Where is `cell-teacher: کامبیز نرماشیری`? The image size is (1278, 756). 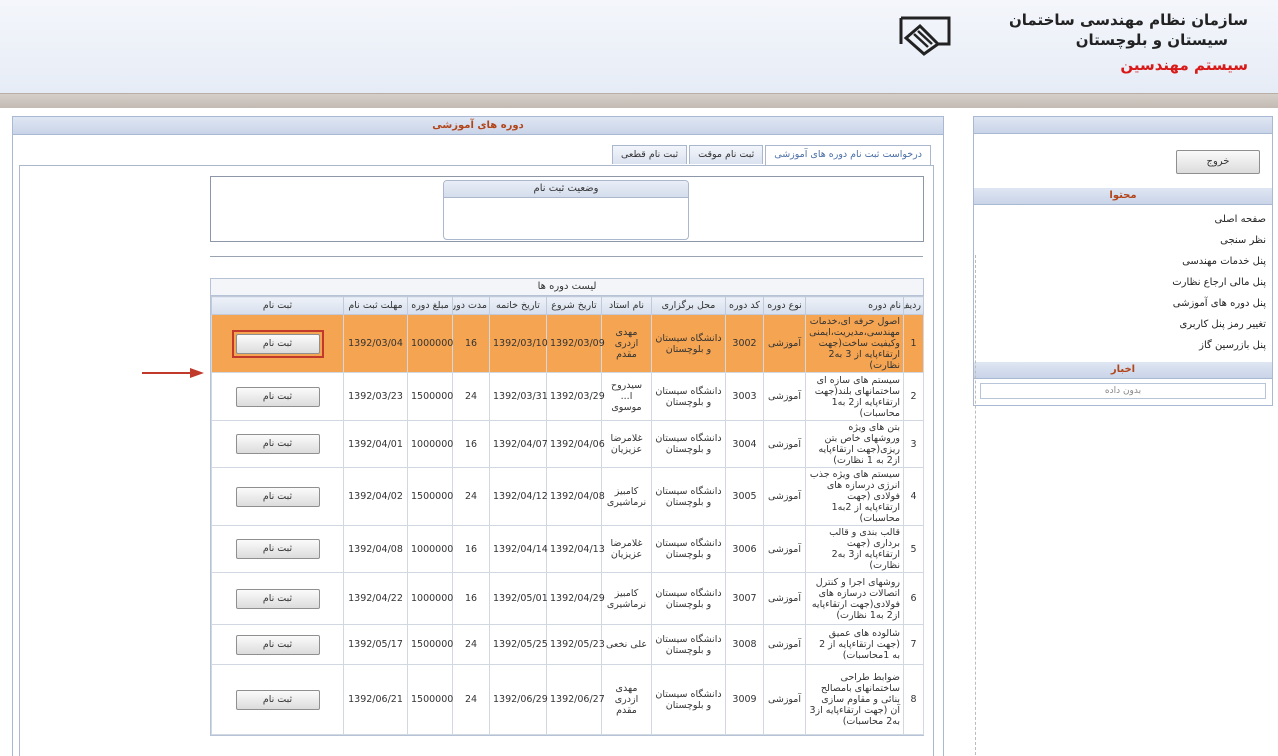 cell-teacher: کامبیز نرماشیری is located at coordinates (626, 496).